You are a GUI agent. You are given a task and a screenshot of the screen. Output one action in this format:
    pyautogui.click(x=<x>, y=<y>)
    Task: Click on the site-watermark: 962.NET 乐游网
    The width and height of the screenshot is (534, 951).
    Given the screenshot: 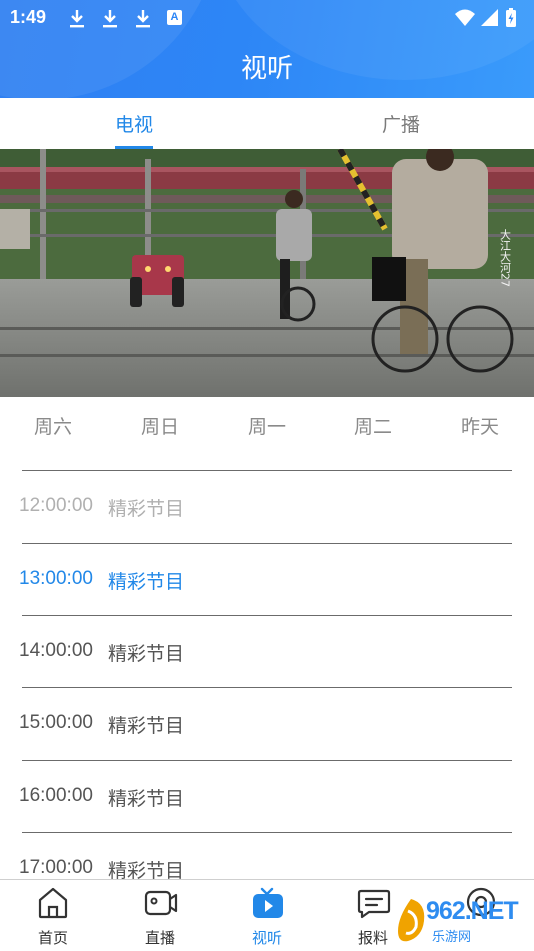 What is the action you would take?
    pyautogui.click(x=462, y=921)
    